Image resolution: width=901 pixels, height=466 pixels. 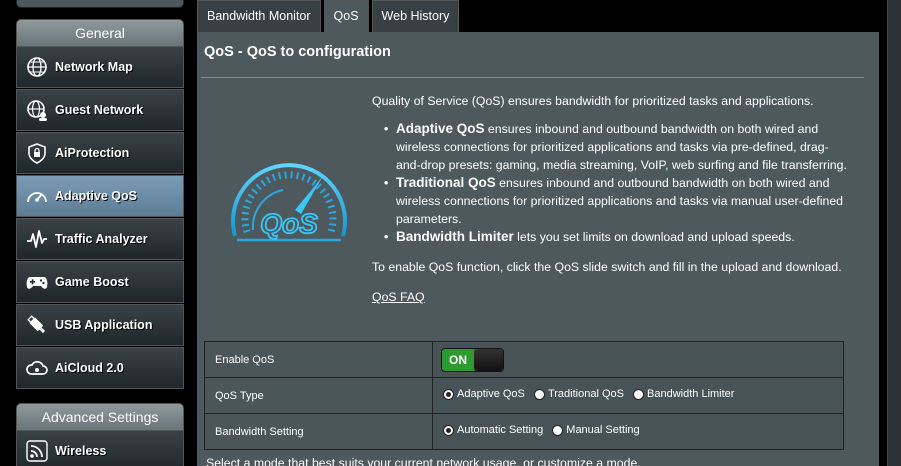 What do you see at coordinates (448, 394) in the screenshot?
I see `radio-adaptive-qos` at bounding box center [448, 394].